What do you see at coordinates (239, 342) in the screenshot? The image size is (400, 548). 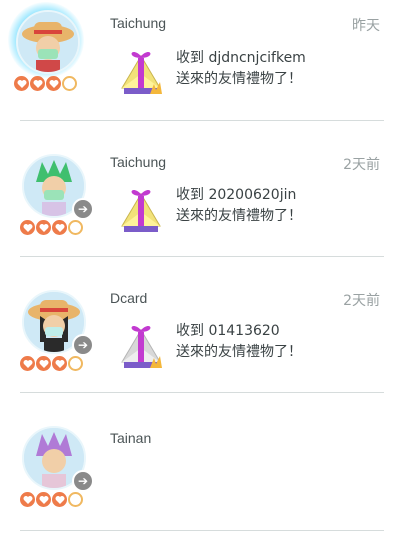 I see `gift-message: 收到 01413620 送來的友情禮物了！` at bounding box center [239, 342].